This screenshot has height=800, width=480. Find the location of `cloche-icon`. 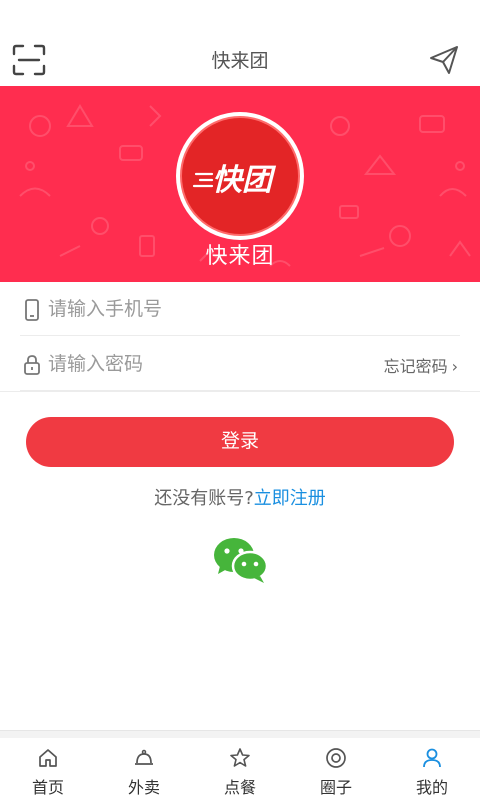

cloche-icon is located at coordinates (144, 757).